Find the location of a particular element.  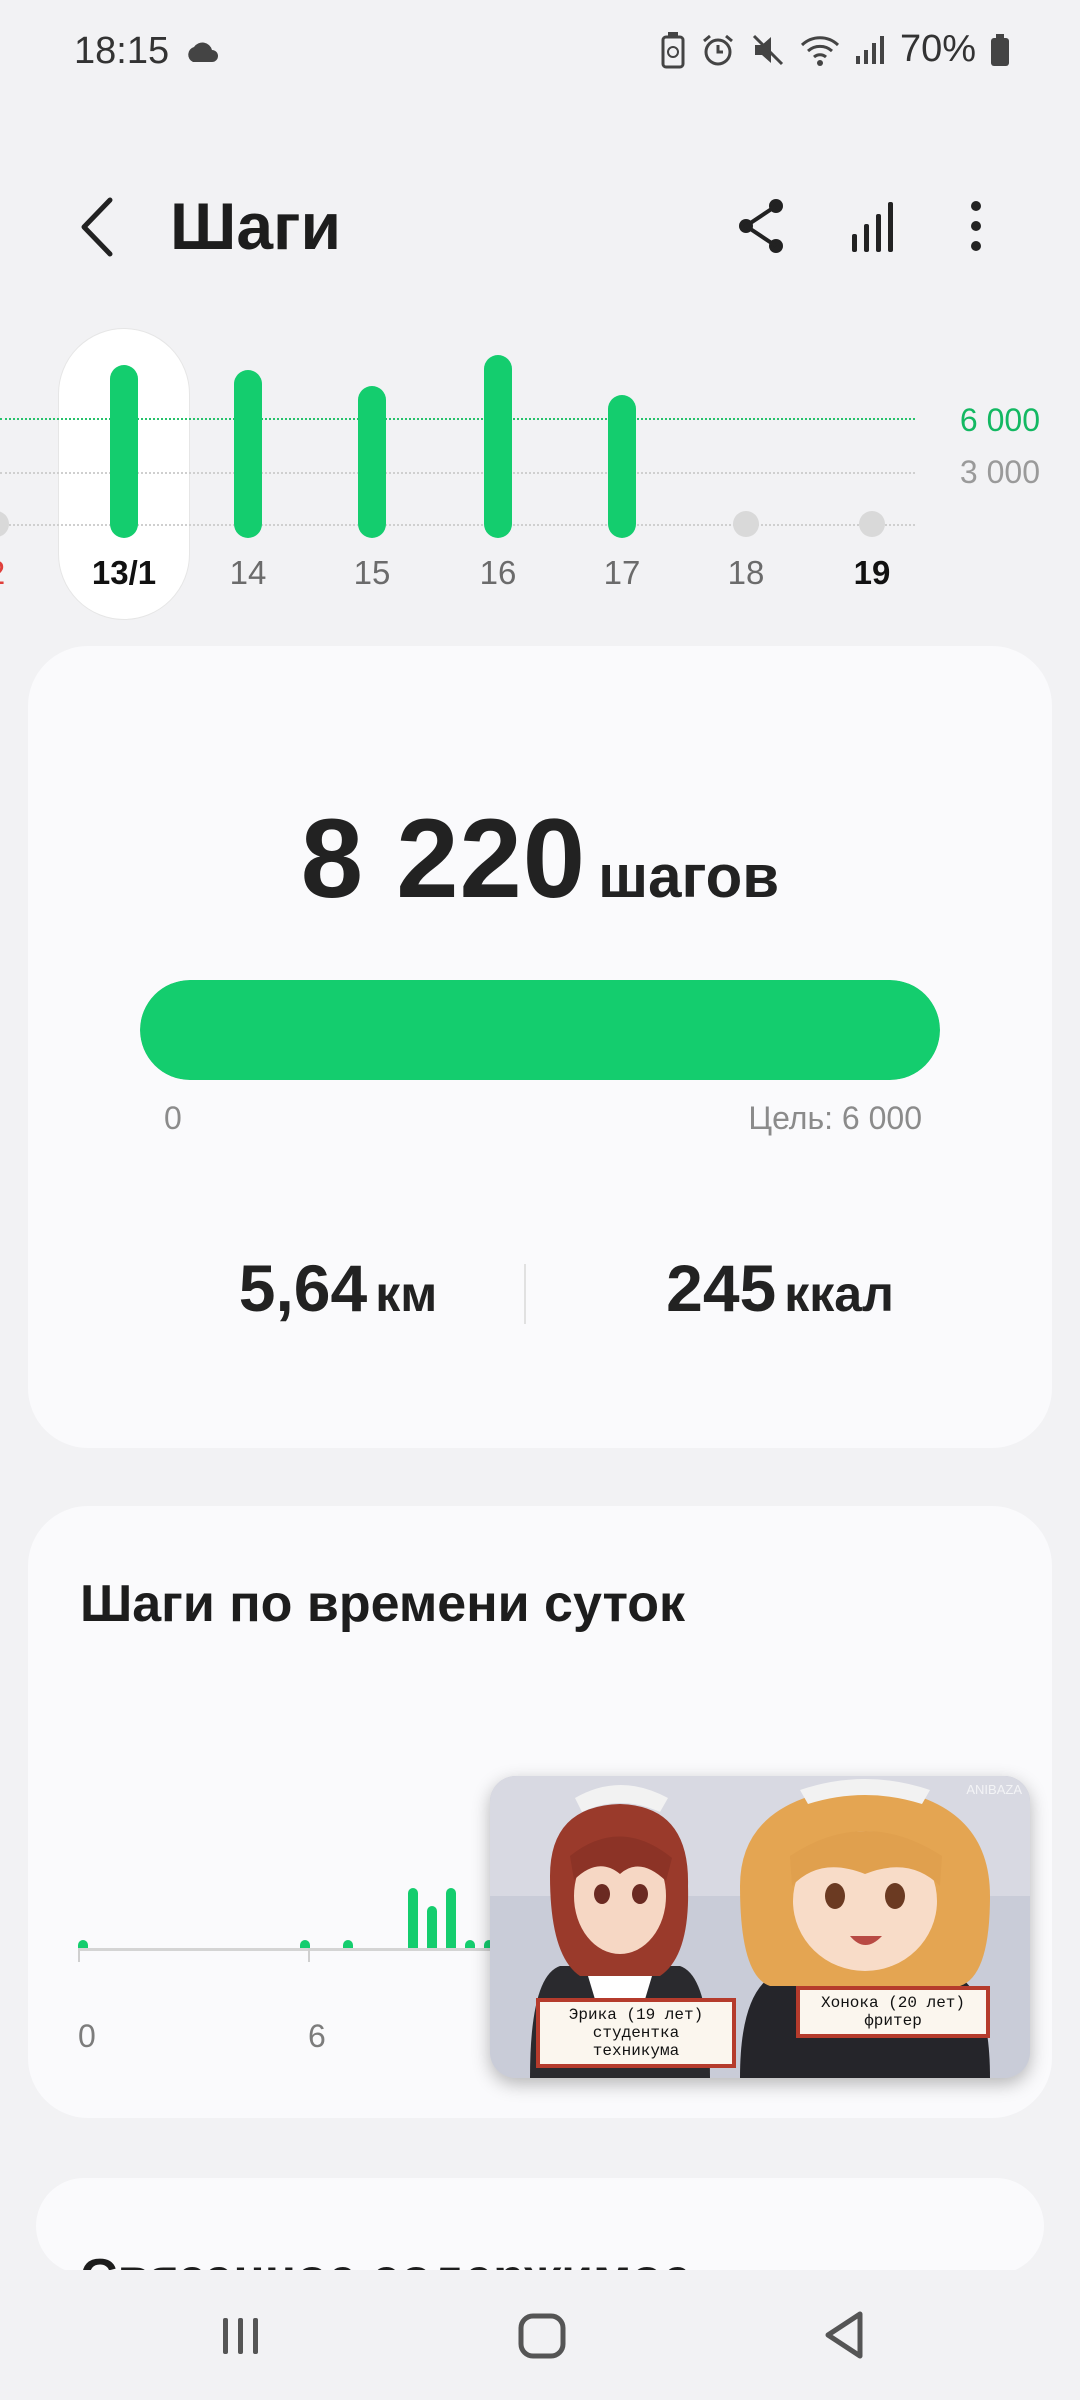

stats-divider is located at coordinates (525, 1294).